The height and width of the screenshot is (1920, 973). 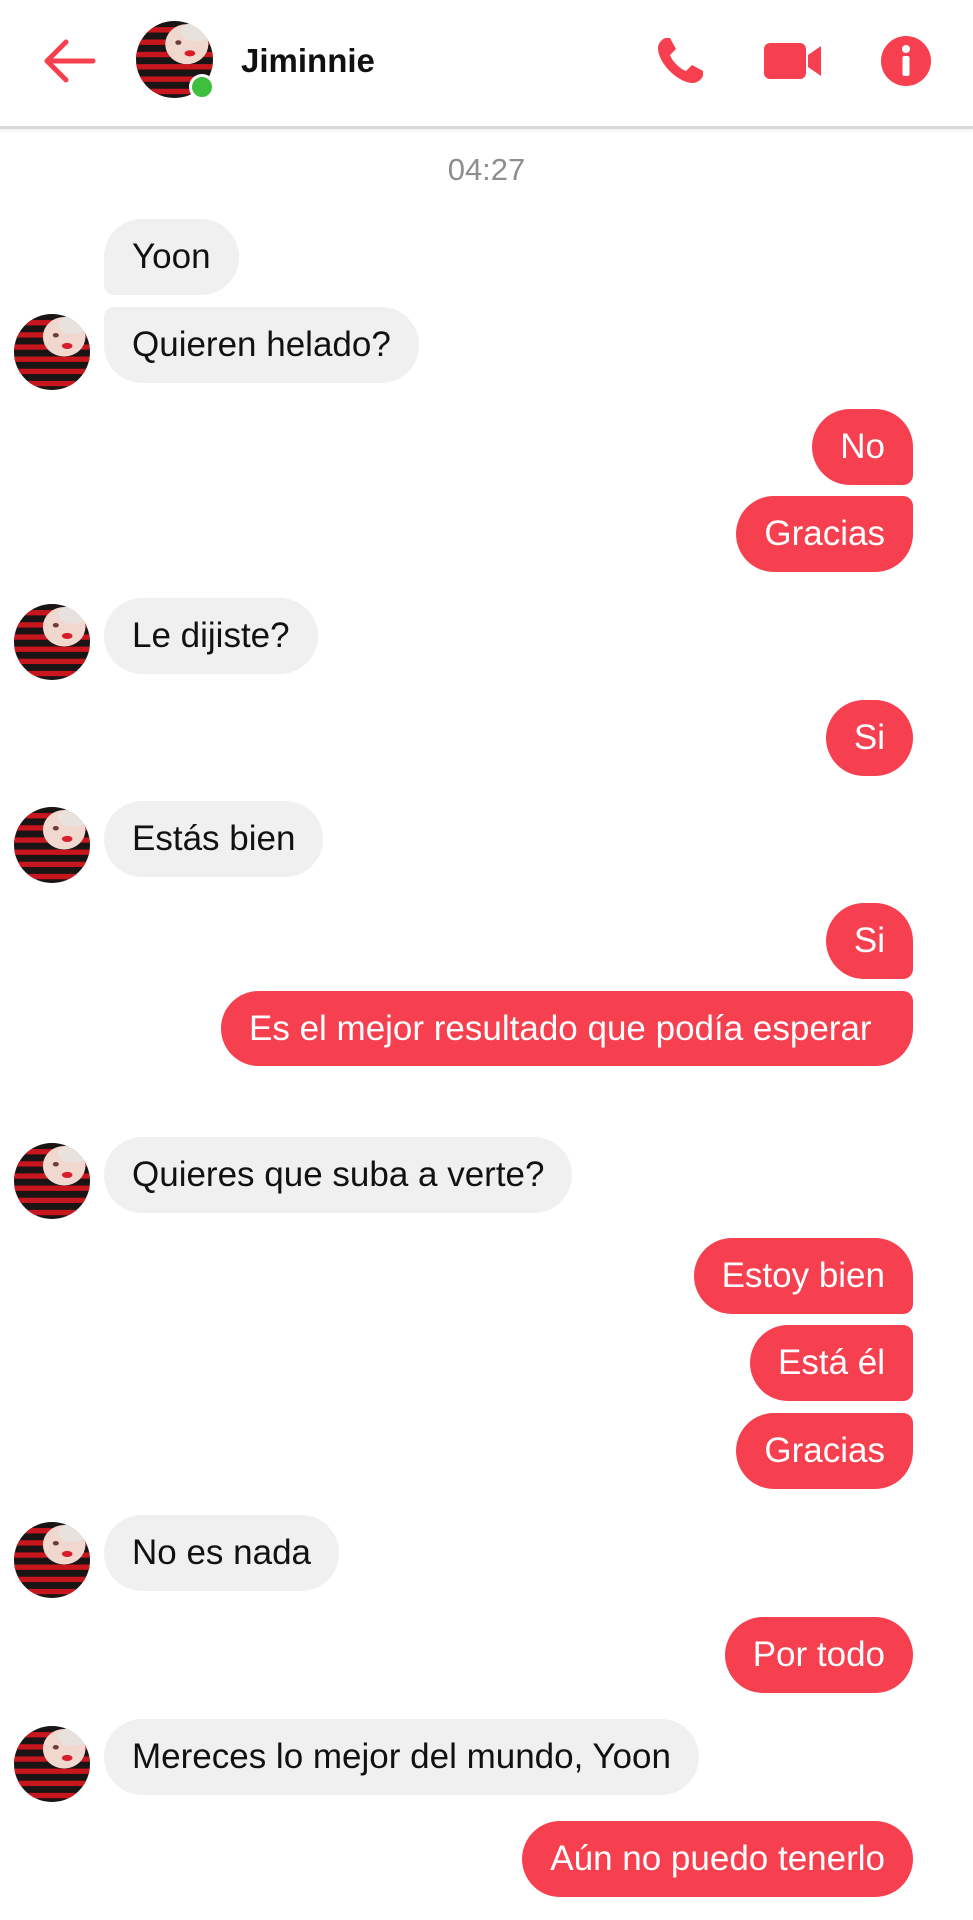 I want to click on contact-name: Jiminnie, so click(x=308, y=61).